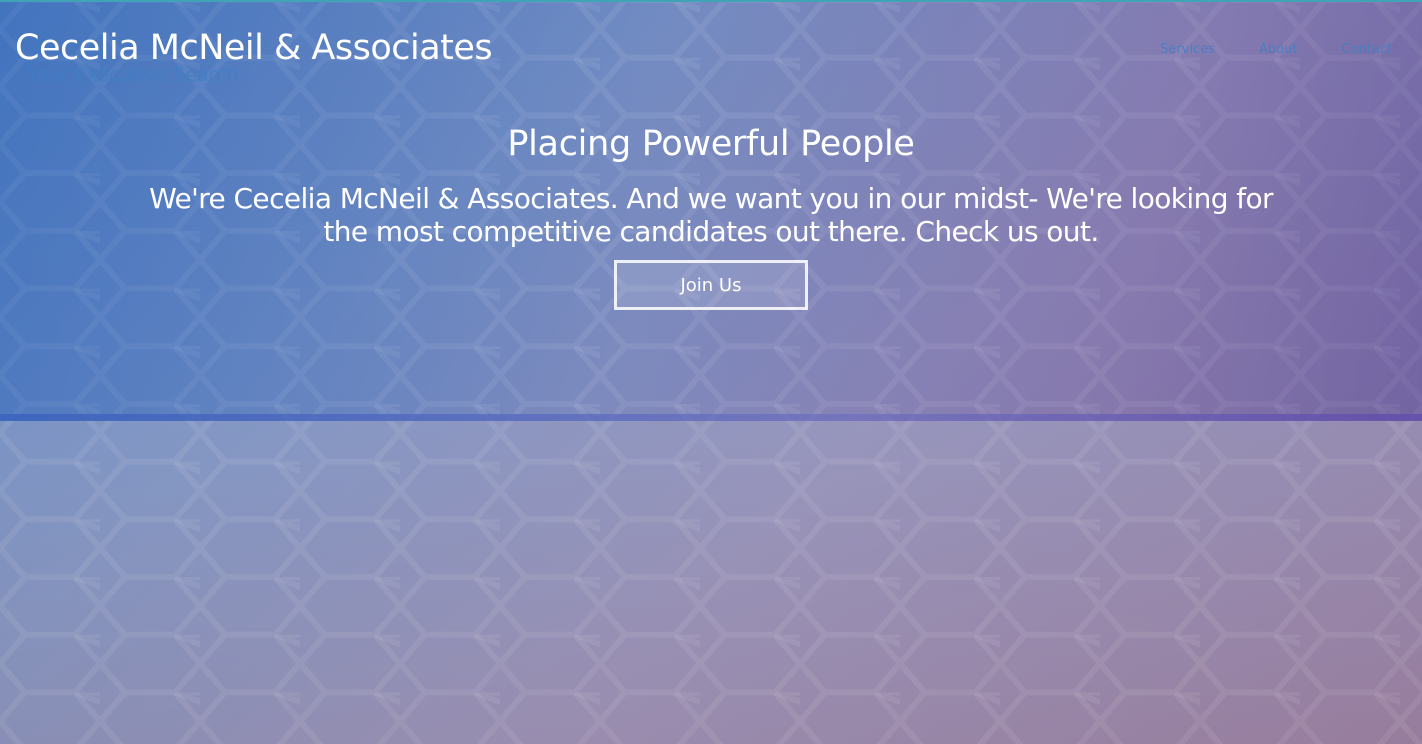 The width and height of the screenshot is (1422, 744). What do you see at coordinates (133, 75) in the screenshot?
I see `site-tagline: Your Executive Search` at bounding box center [133, 75].